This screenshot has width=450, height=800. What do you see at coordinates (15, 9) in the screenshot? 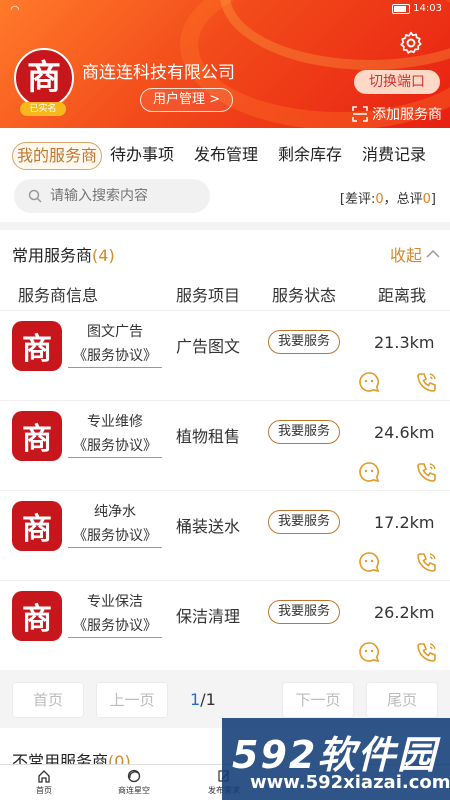
I see `wifi-icon: ◠` at bounding box center [15, 9].